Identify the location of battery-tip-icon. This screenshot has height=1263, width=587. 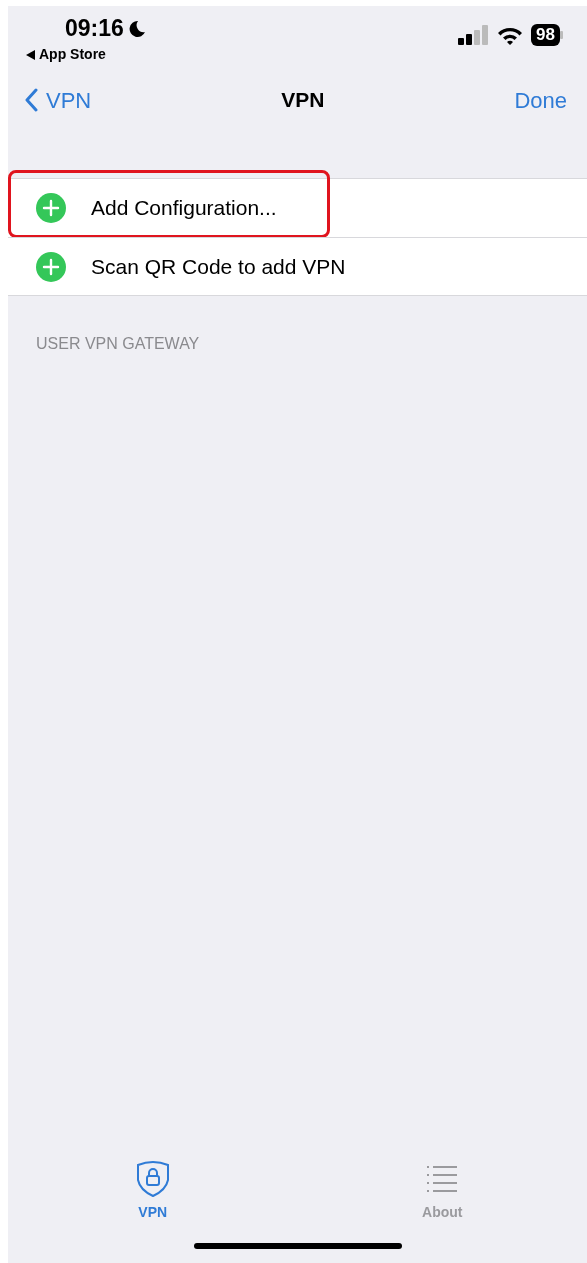
(561, 35).